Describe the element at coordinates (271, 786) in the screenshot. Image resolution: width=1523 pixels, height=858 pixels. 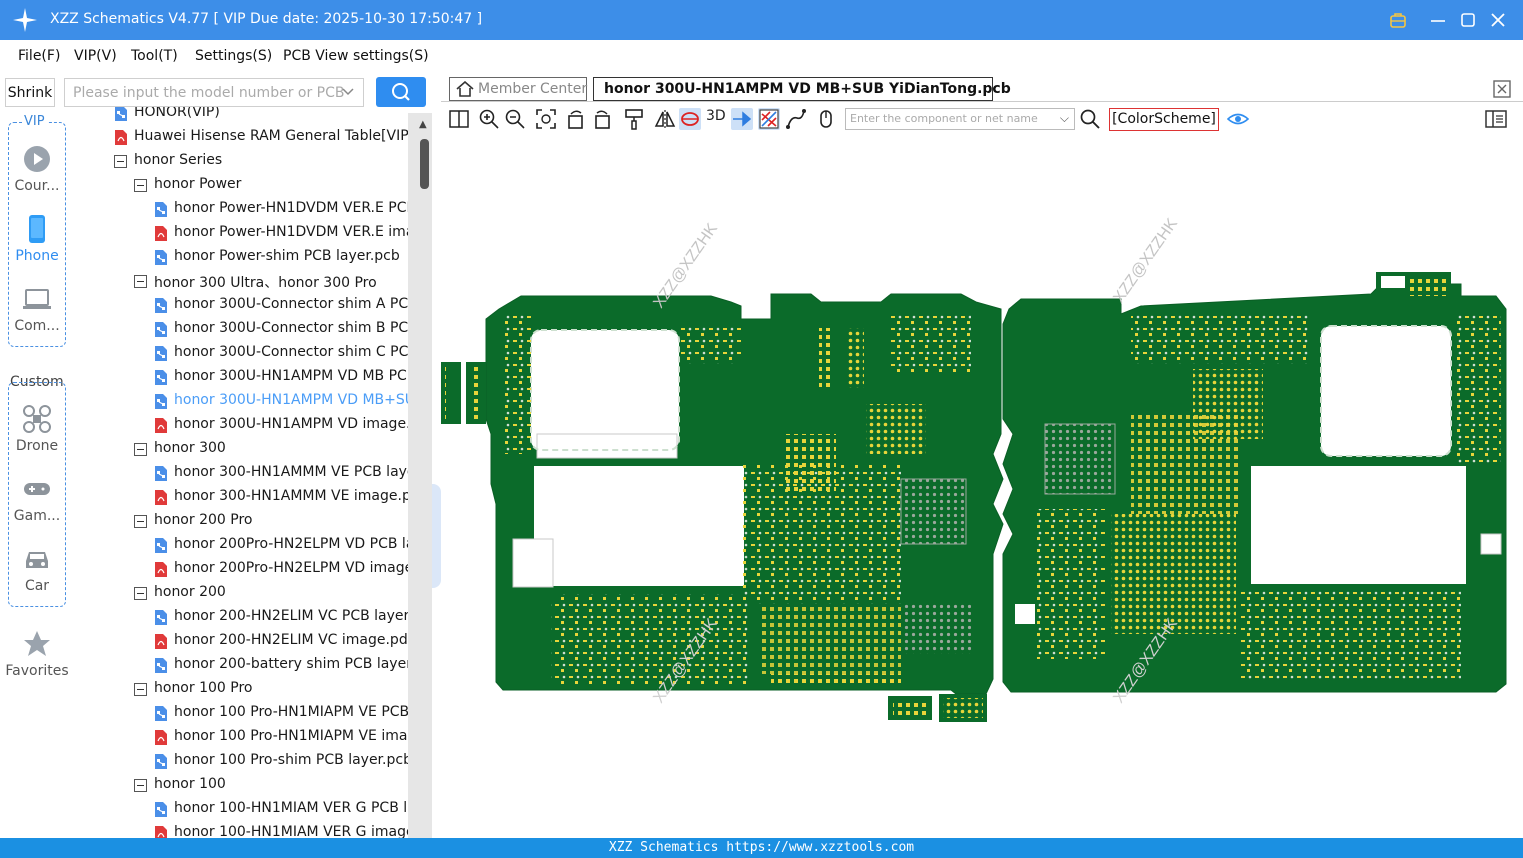
I see `tree-folder: honor 100` at that location.